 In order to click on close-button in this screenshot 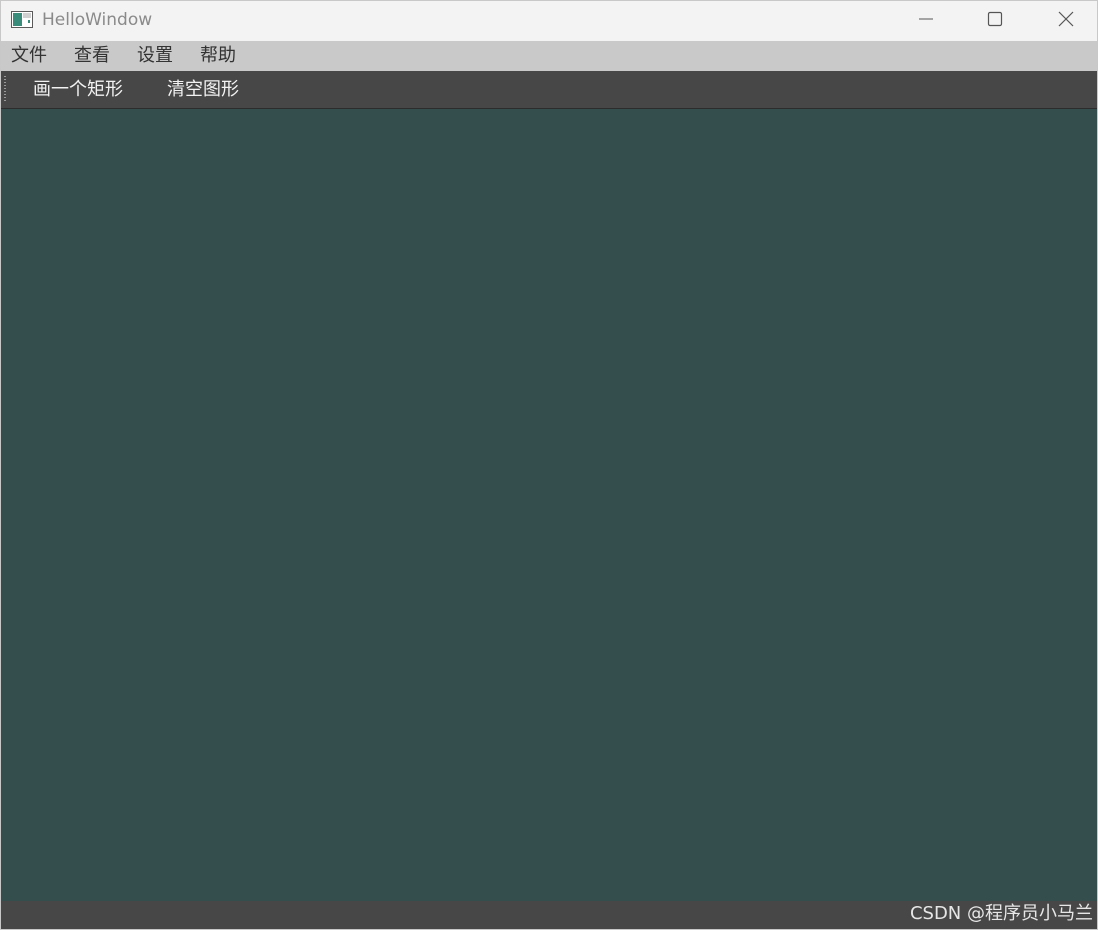, I will do `click(1066, 21)`.